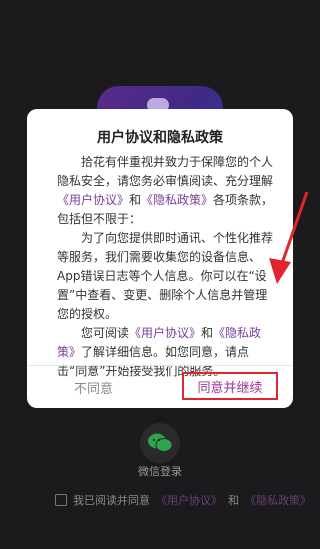 The image size is (320, 549). Describe the element at coordinates (177, 200) in the screenshot. I see `privacy-policy-link: 《隐私政策》` at that location.